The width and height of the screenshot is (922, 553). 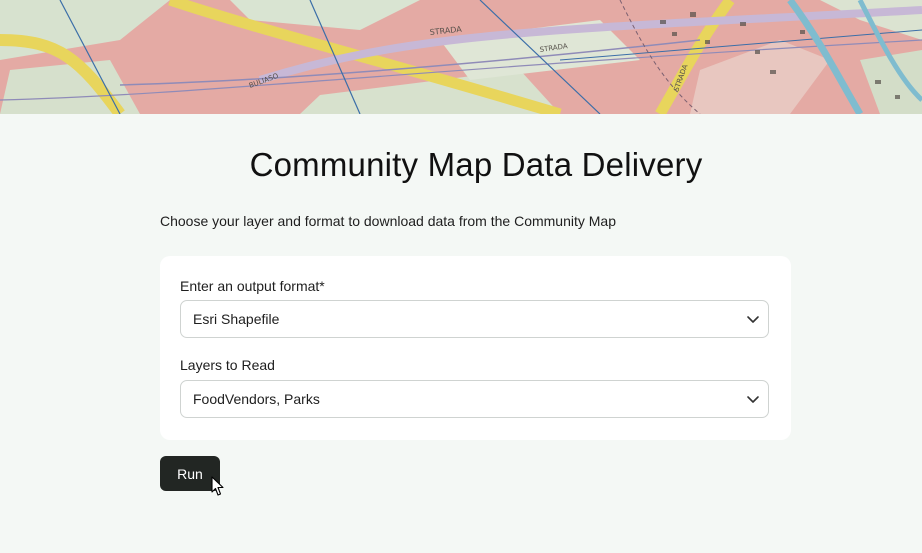 I want to click on output-format-value: Esri Shapefile, so click(x=236, y=319).